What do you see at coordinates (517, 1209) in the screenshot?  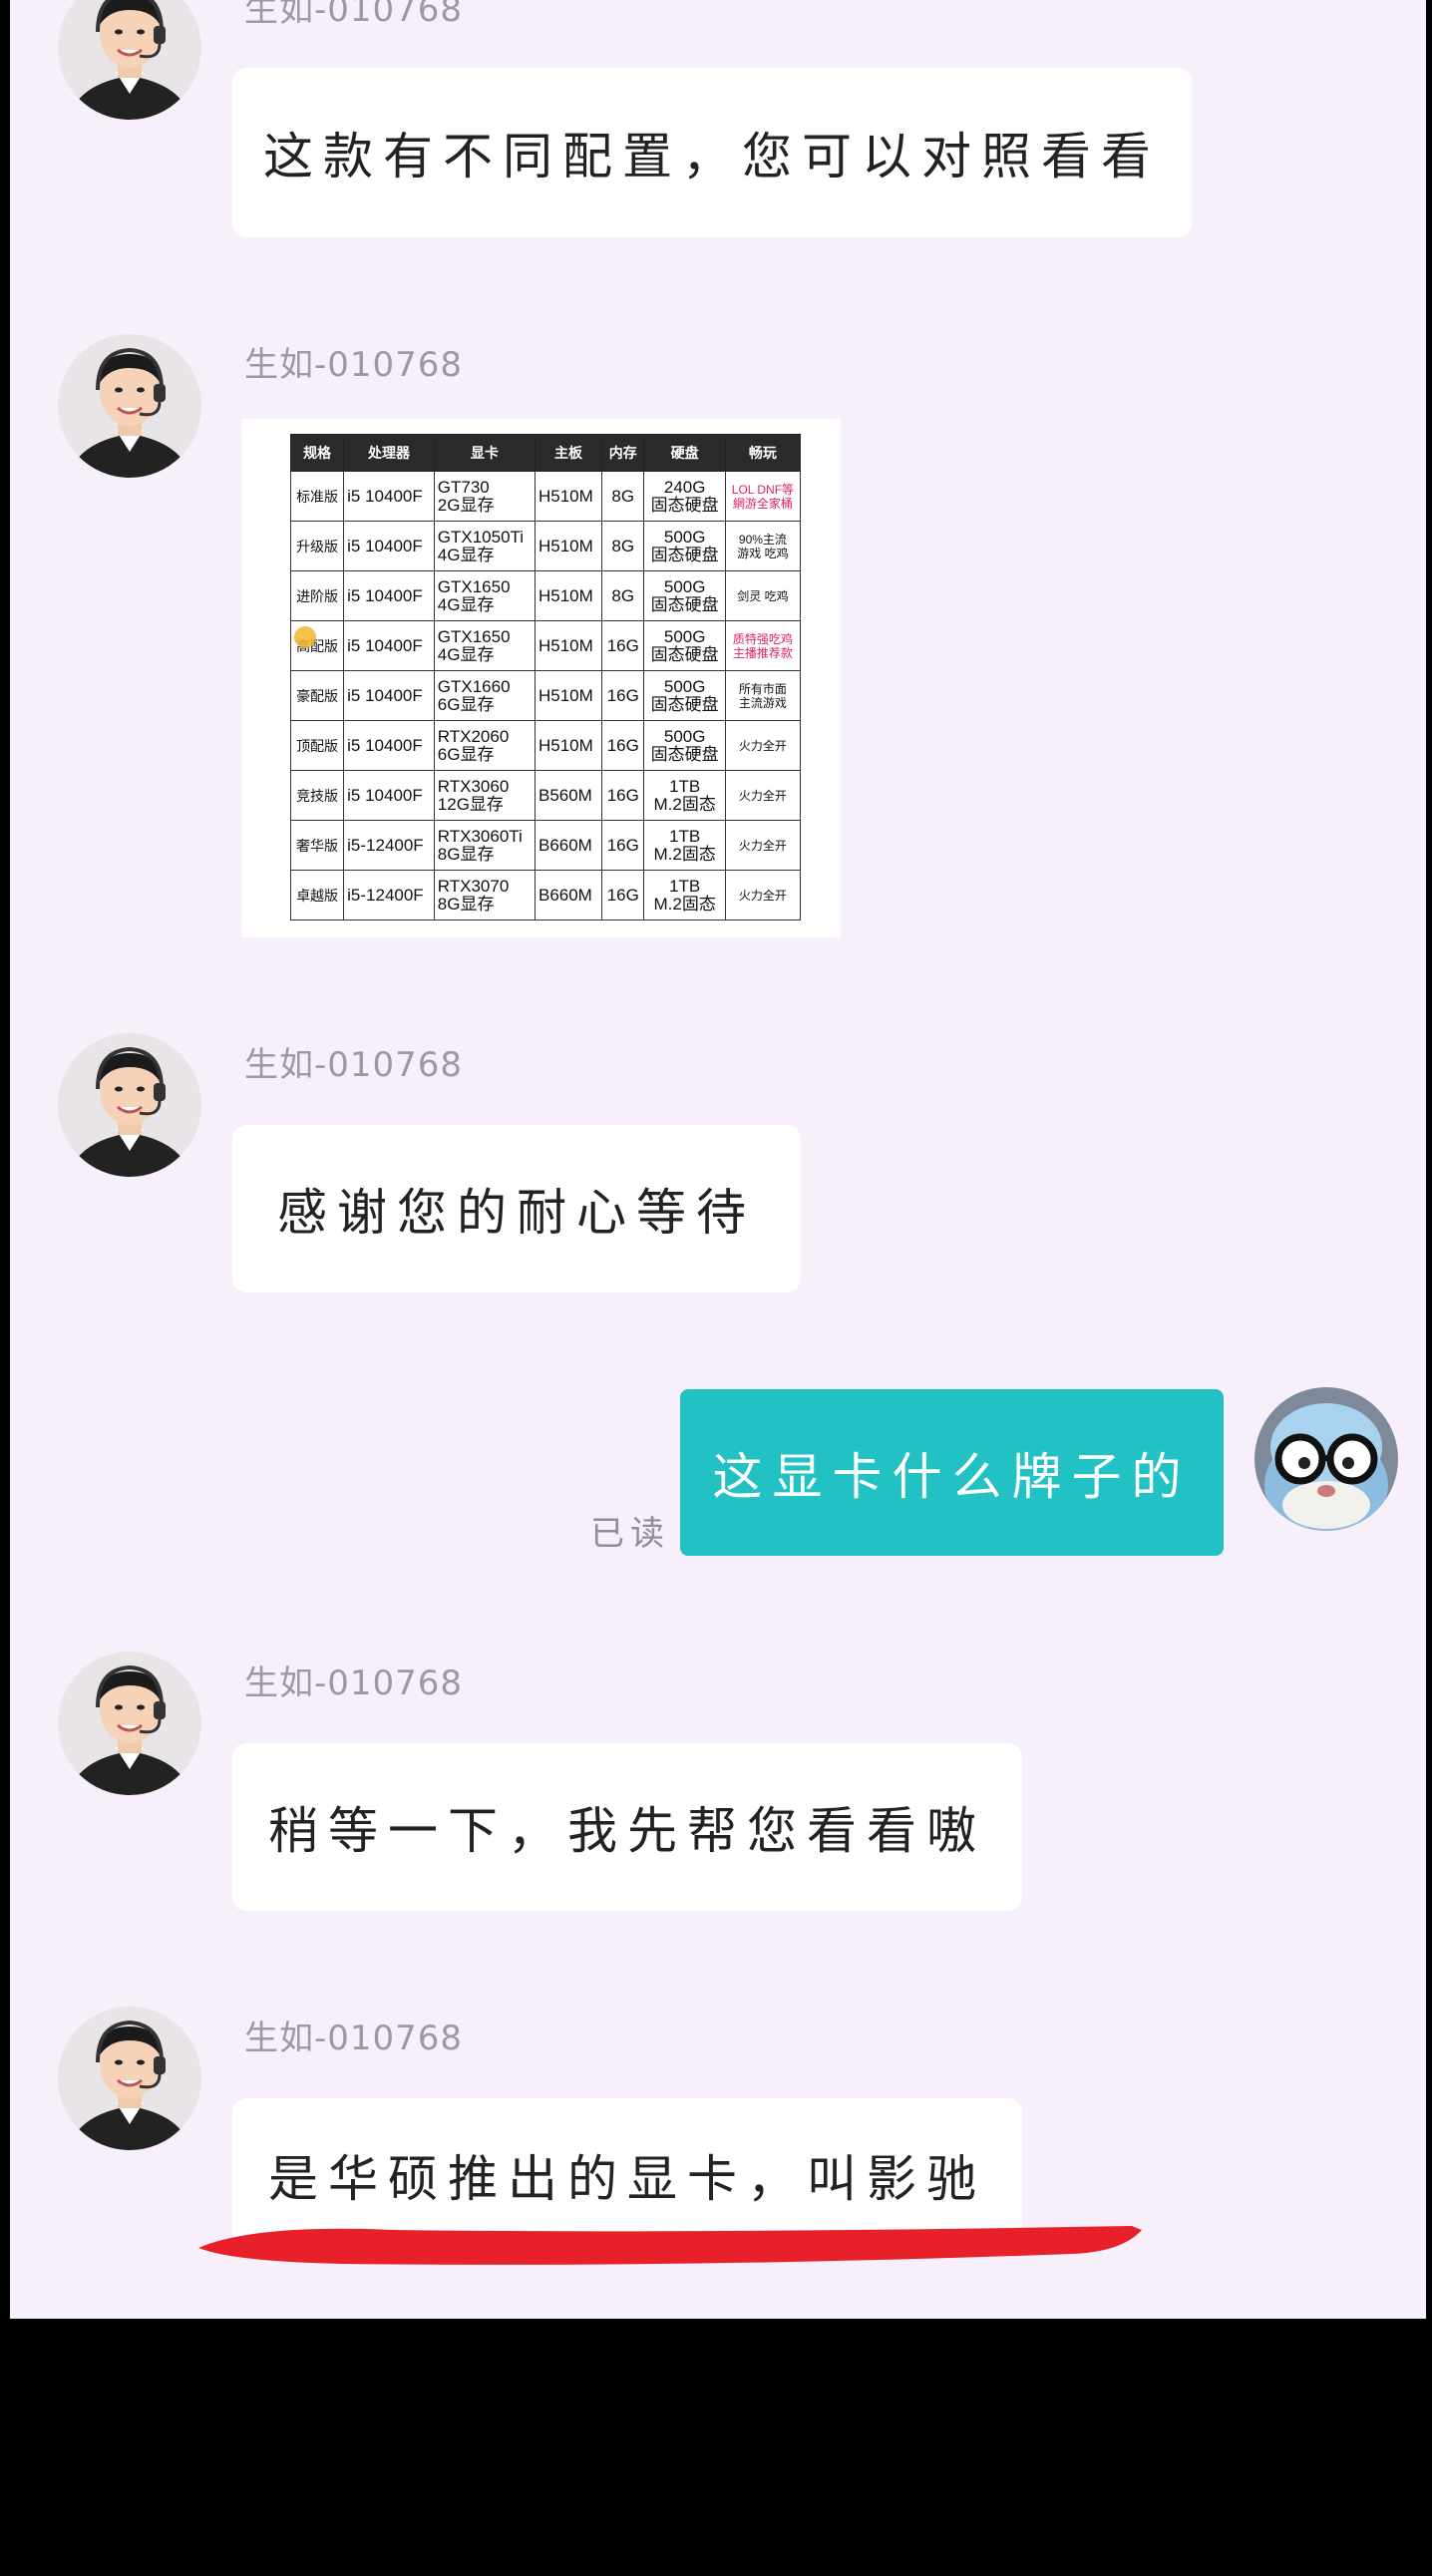 I see `message-bubble: 感谢您的耐心等待` at bounding box center [517, 1209].